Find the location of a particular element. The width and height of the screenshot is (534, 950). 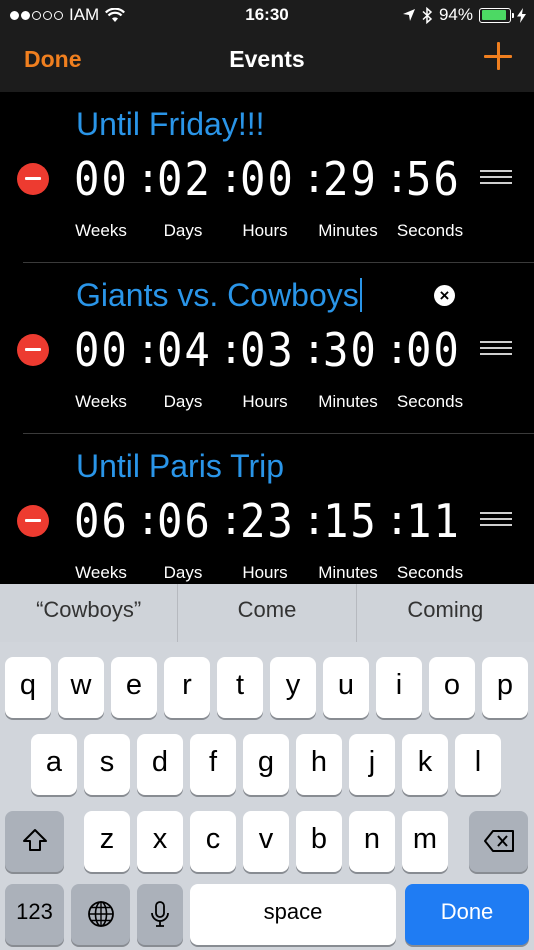

seconds-value: 00 is located at coordinates (433, 350).